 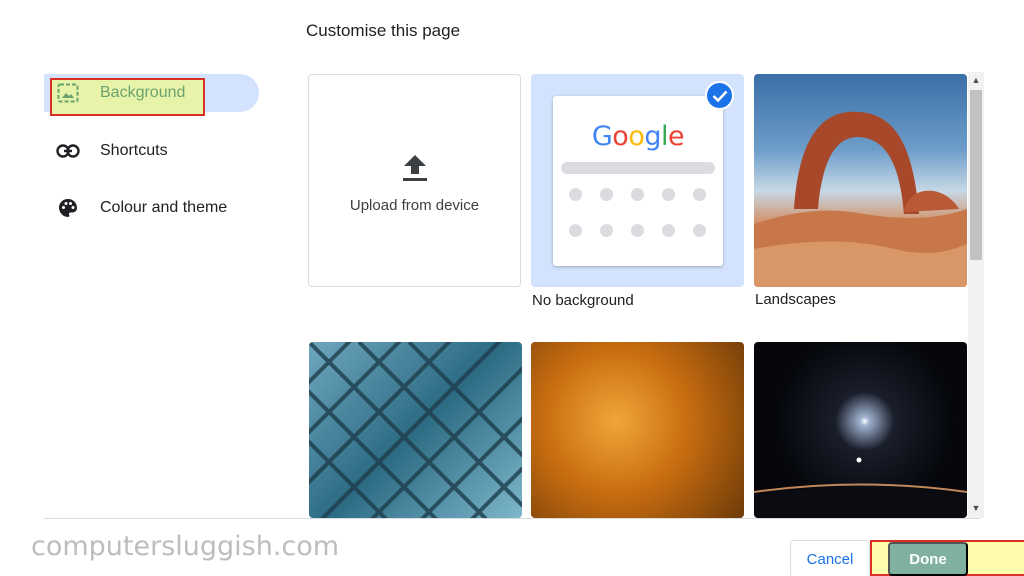 I want to click on google-logo: Google, so click(x=638, y=136).